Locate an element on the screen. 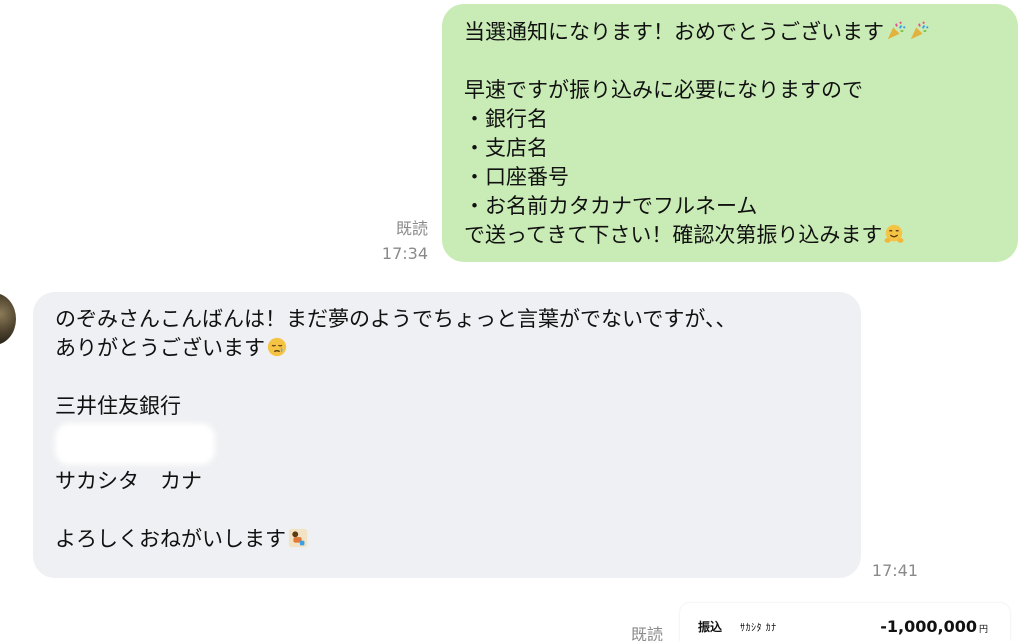 Image resolution: width=1024 pixels, height=641 pixels. incoming-line: 三井住友銀行 is located at coordinates (118, 406).